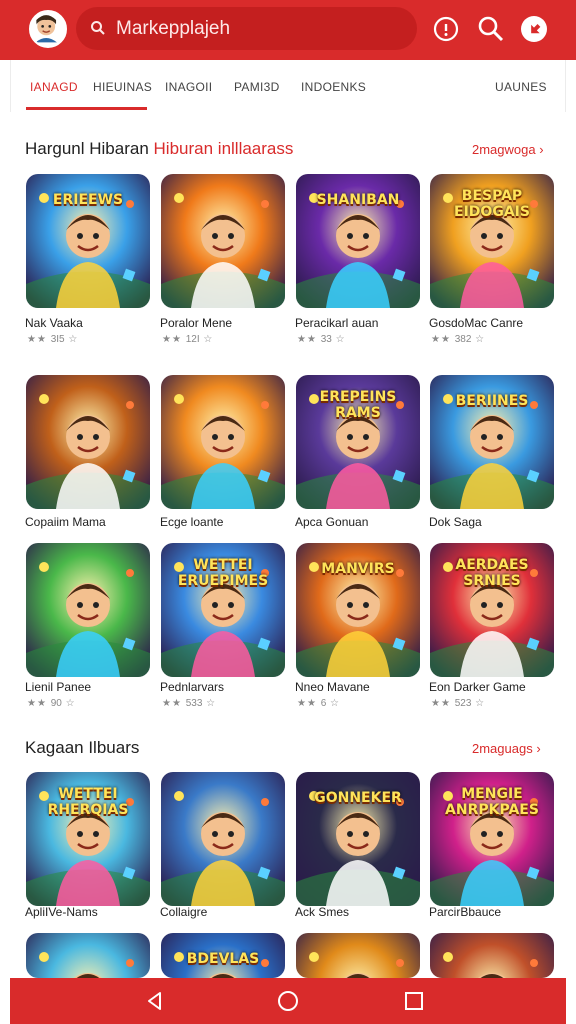  I want to click on section2-title: Kagaan Ilbuars, so click(82, 748).